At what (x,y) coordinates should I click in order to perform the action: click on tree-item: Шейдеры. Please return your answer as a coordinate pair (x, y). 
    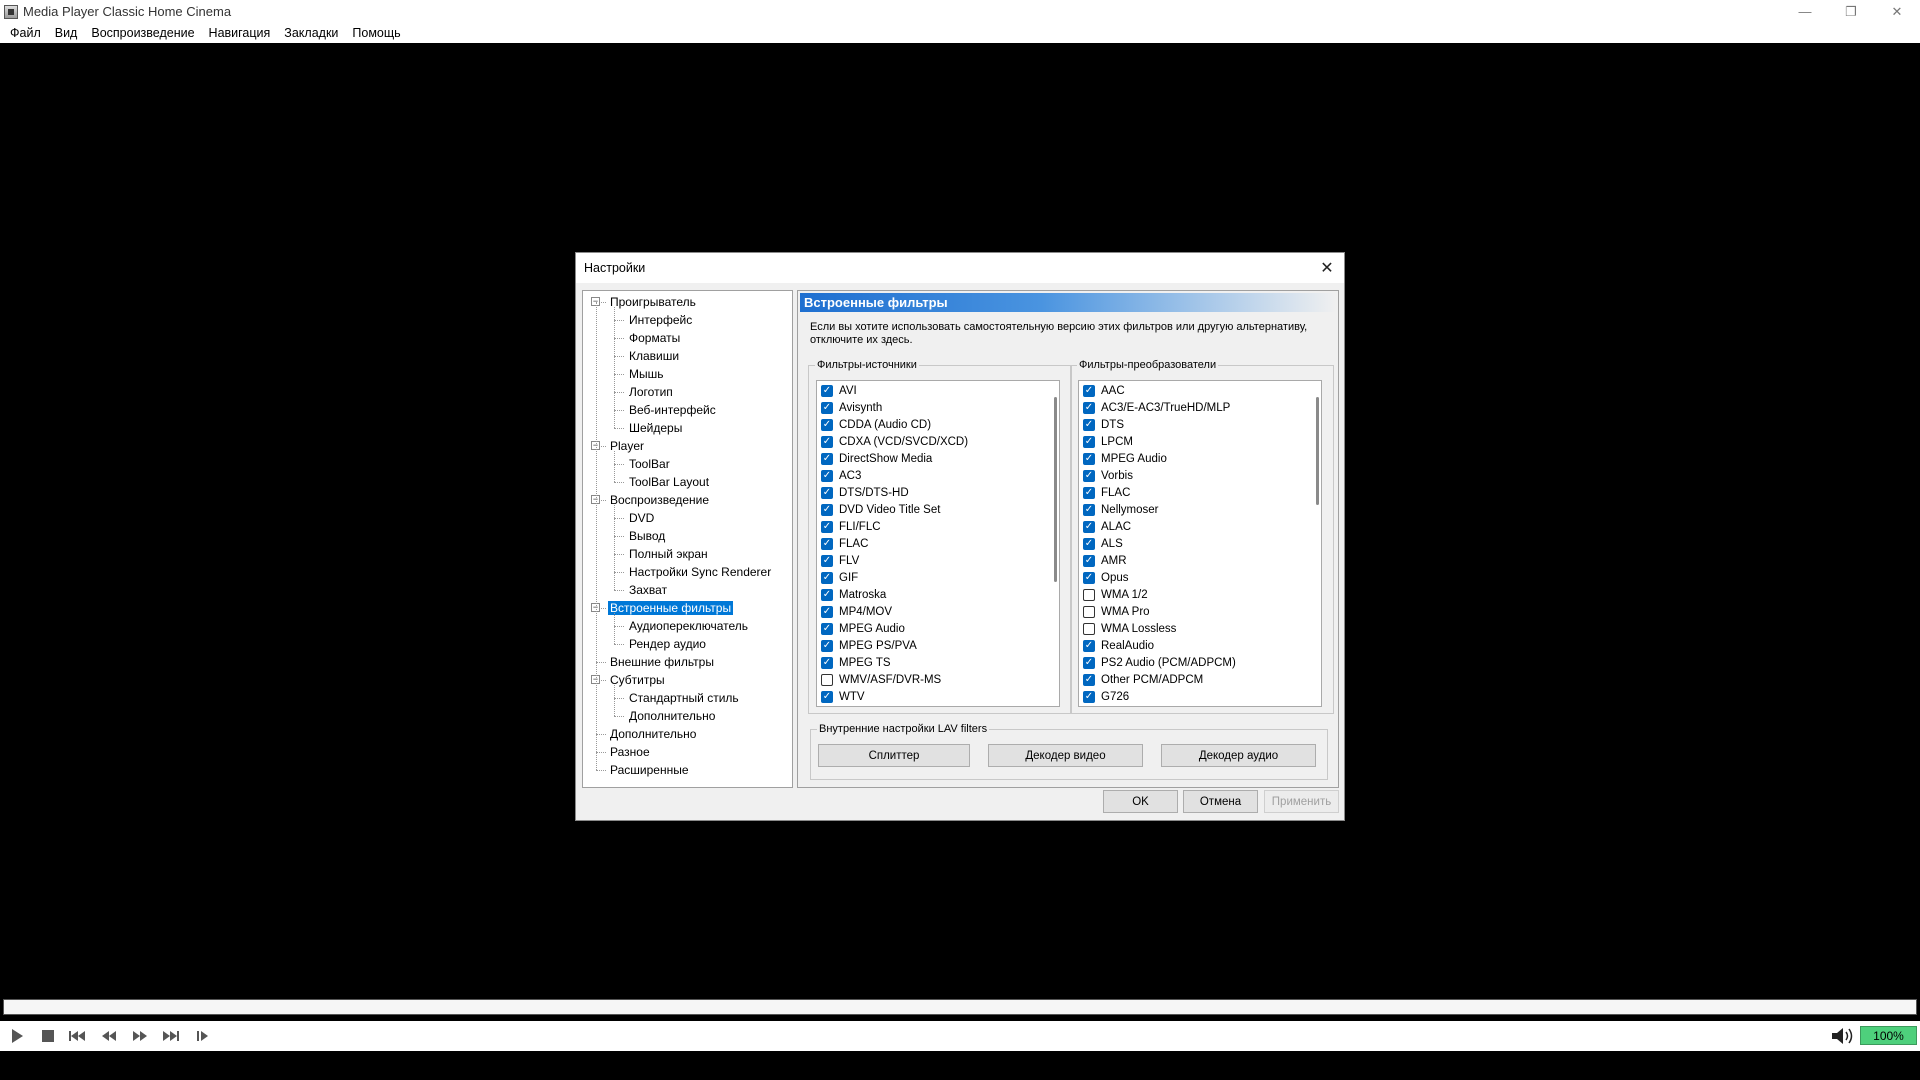
    Looking at the image, I should click on (655, 428).